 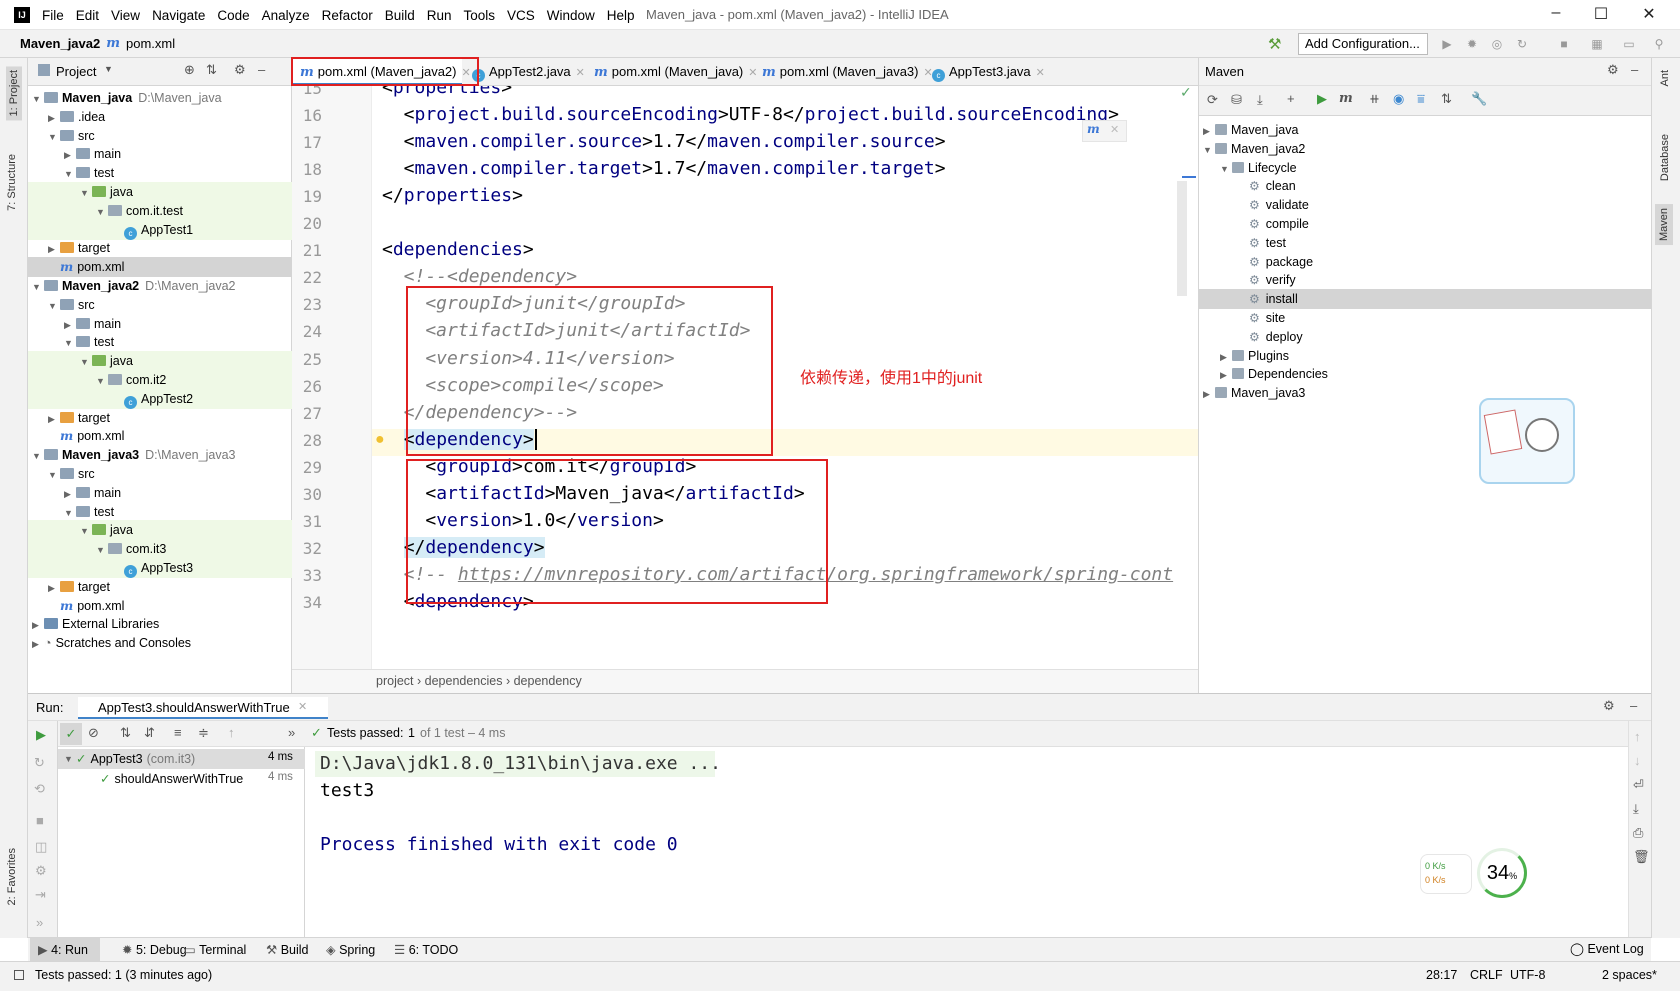 What do you see at coordinates (1527, 975) in the screenshot?
I see `file-encoding: UTF-8` at bounding box center [1527, 975].